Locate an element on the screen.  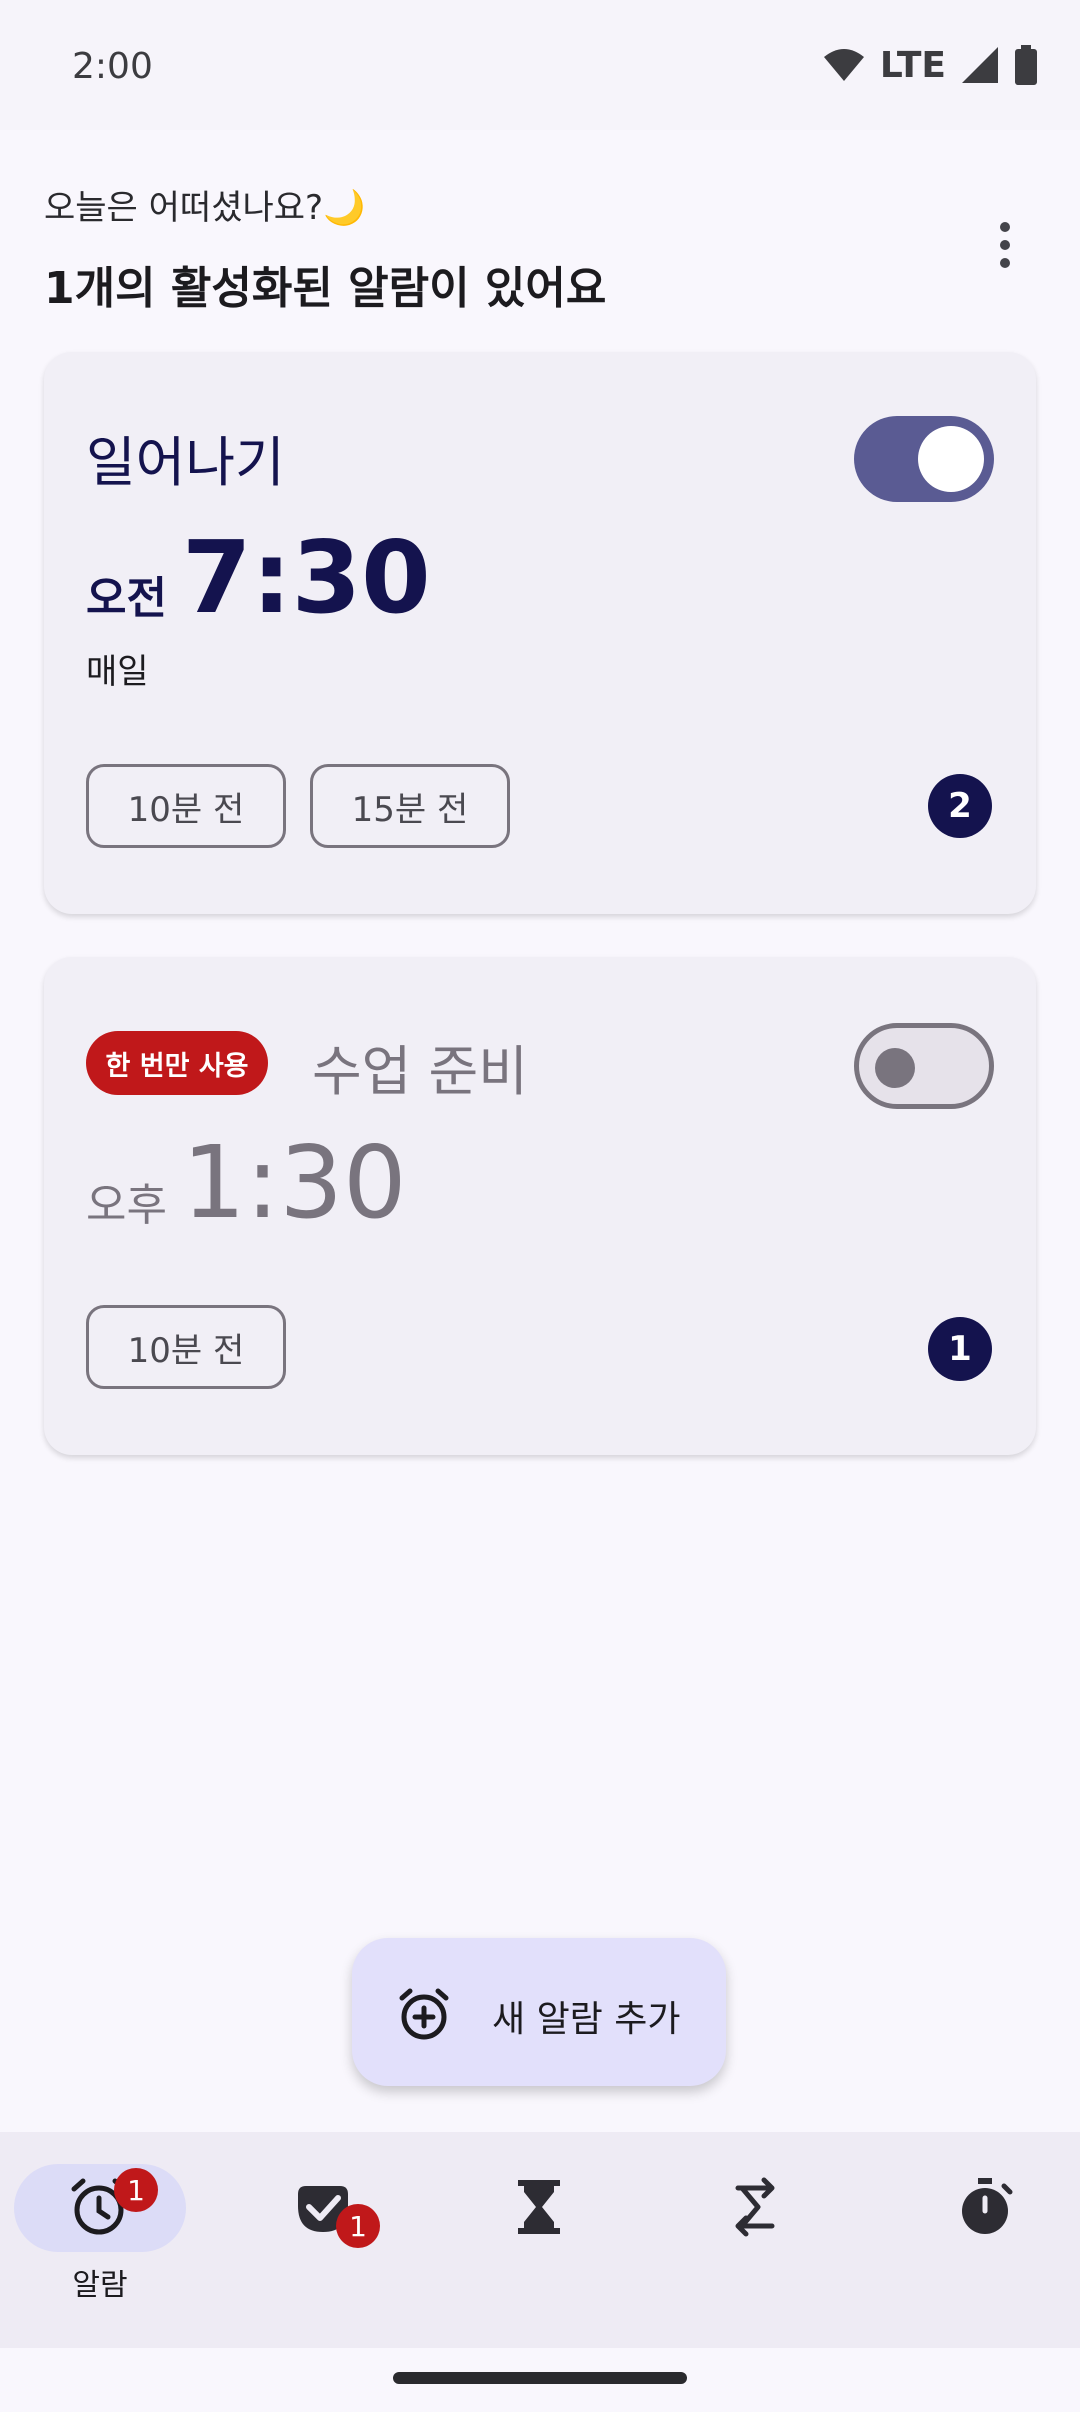
stopwatch-icon is located at coordinates (987, 2206).